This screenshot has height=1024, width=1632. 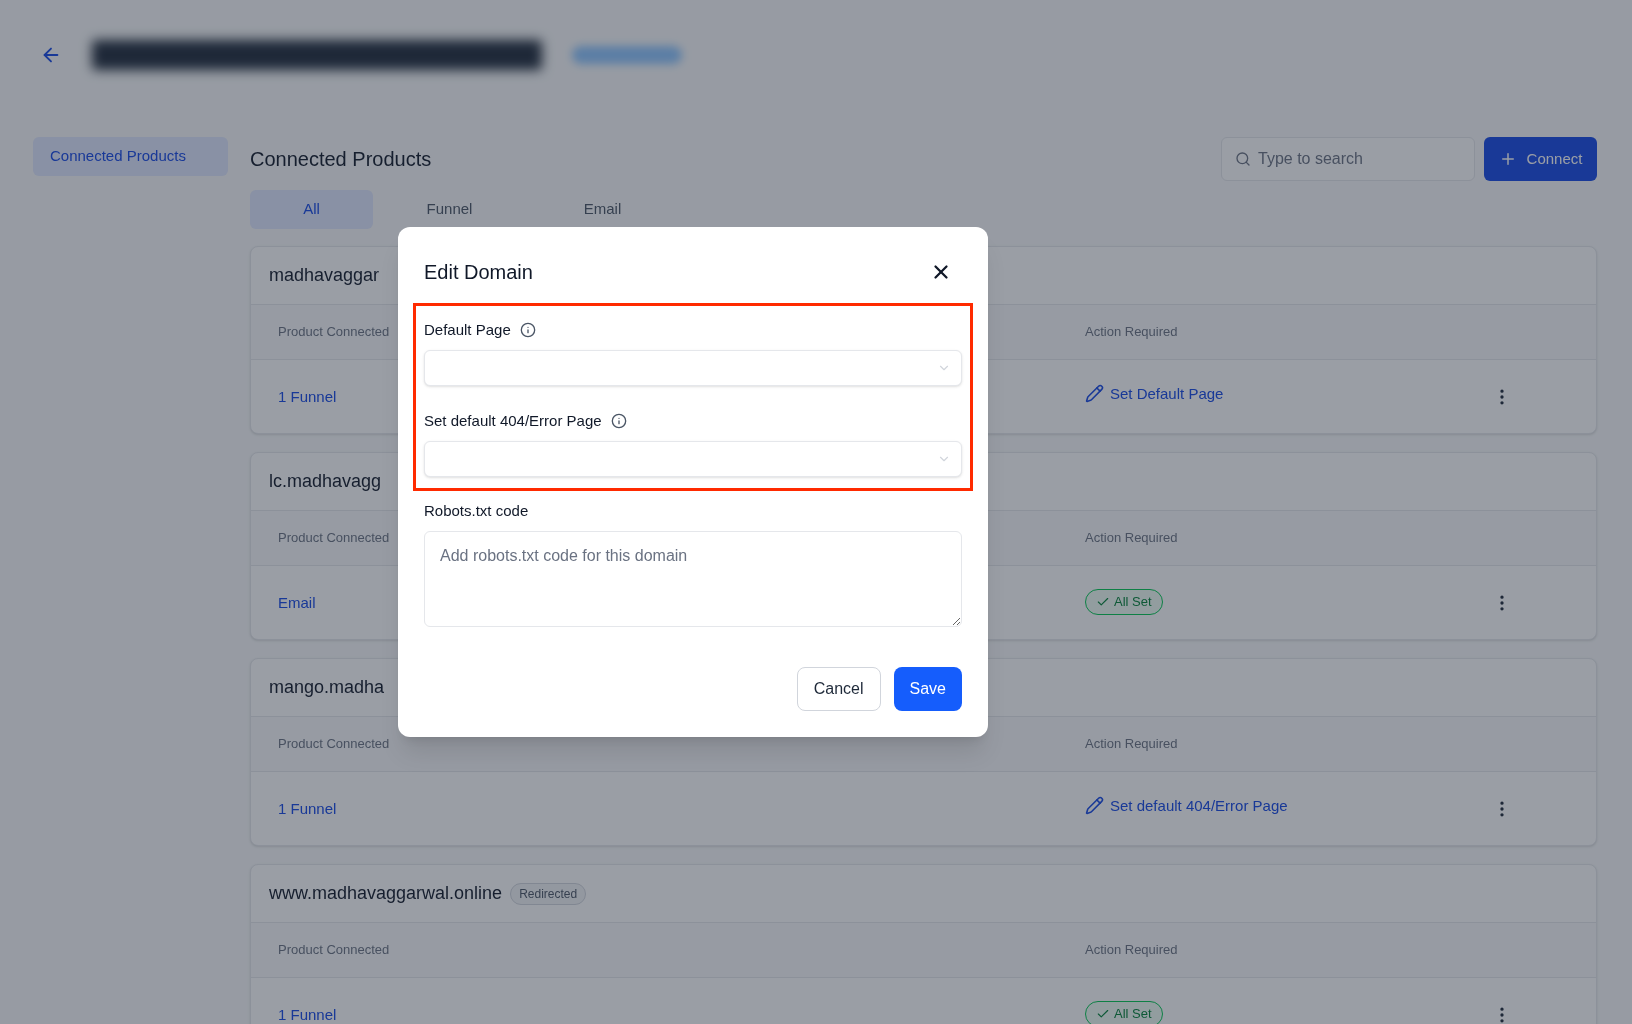 What do you see at coordinates (467, 329) in the screenshot?
I see `field-label: Default Page` at bounding box center [467, 329].